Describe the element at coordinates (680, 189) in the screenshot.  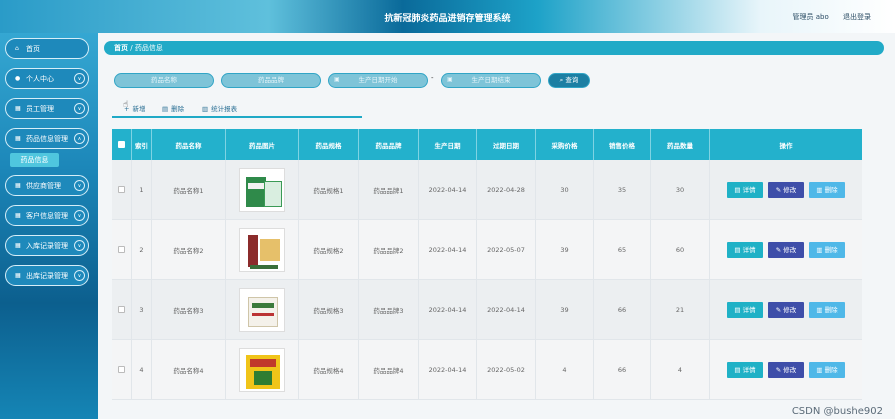
I see `drug-quantity: 30` at that location.